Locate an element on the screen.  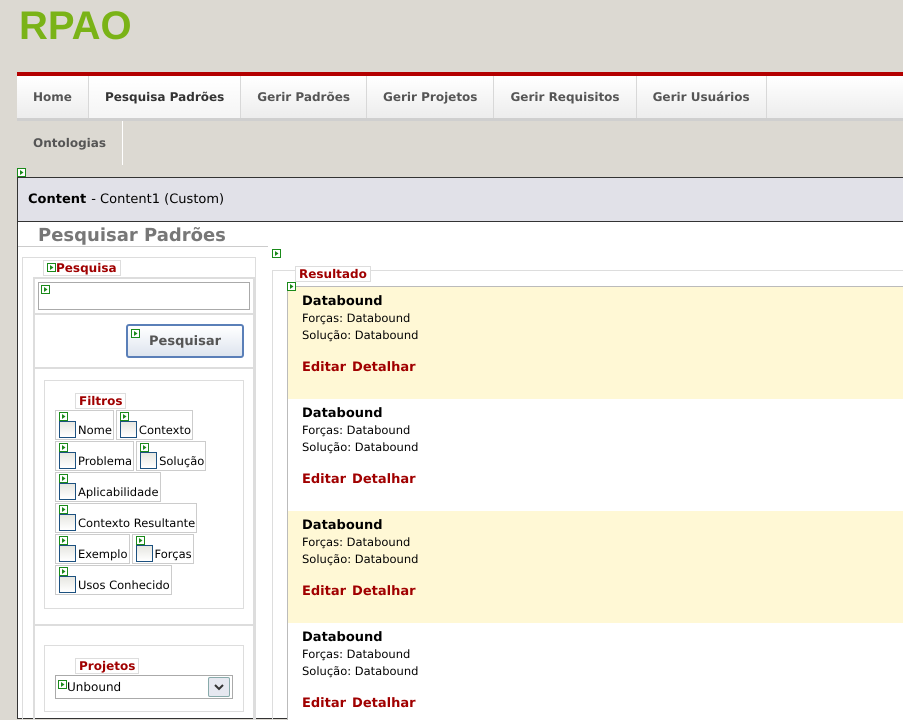
logo: RPAO is located at coordinates (75, 26).